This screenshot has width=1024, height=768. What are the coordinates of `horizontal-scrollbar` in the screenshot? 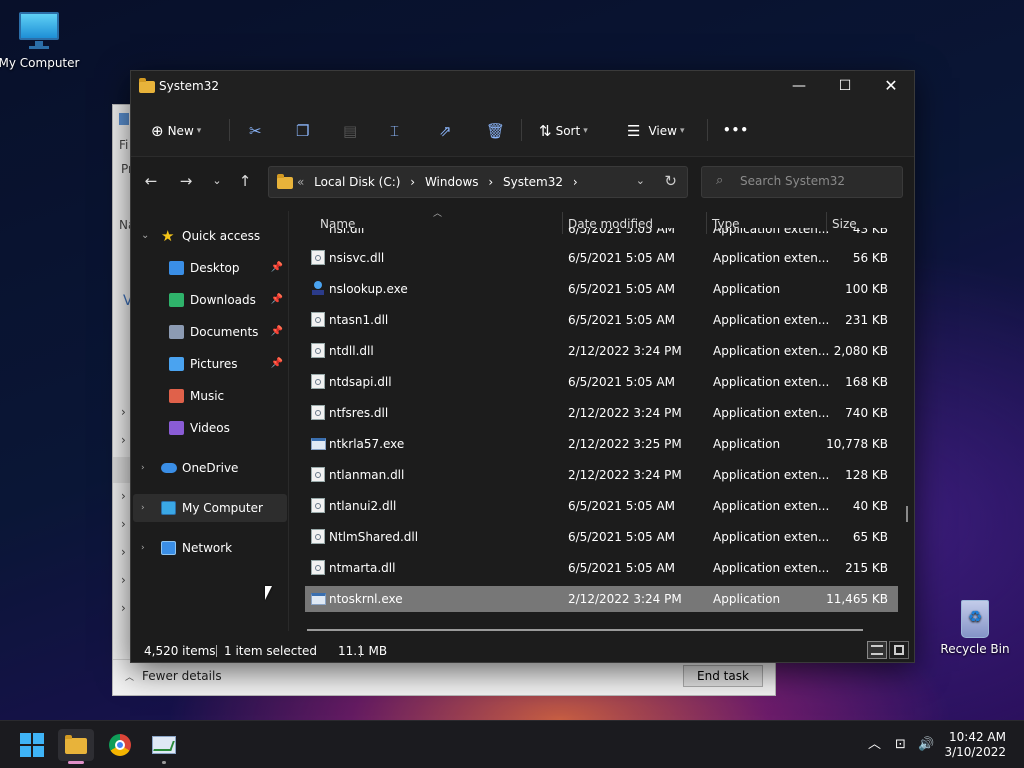 It's located at (585, 630).